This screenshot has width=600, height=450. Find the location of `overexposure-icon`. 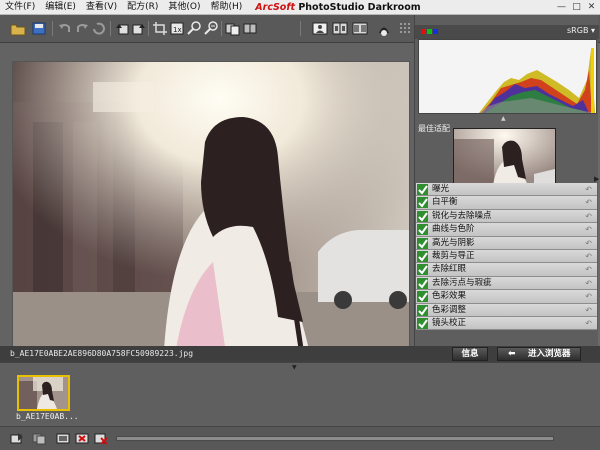

overexposure-icon is located at coordinates (384, 28).